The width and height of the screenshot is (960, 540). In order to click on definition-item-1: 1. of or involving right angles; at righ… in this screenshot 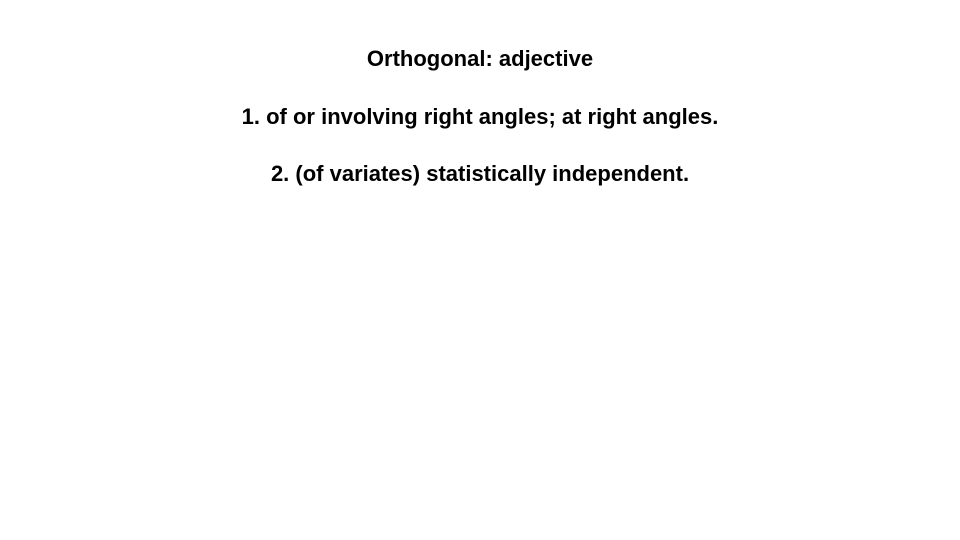, I will do `click(480, 116)`.